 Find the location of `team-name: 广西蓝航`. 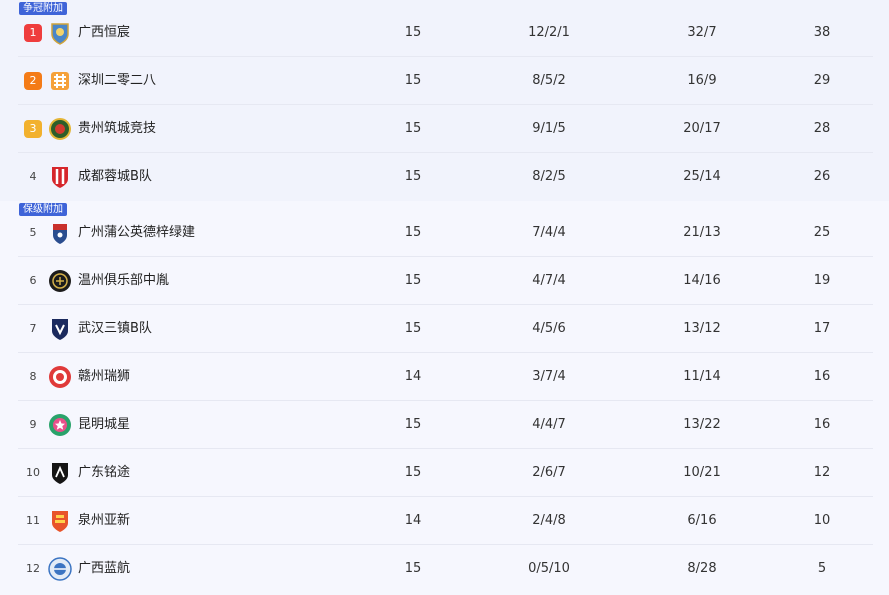

team-name: 广西蓝航 is located at coordinates (104, 569).